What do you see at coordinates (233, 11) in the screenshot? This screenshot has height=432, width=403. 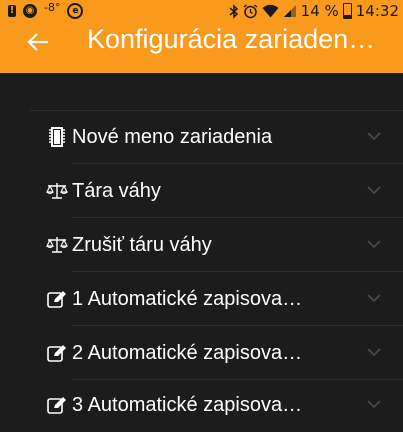 I see `bluetooth-icon` at bounding box center [233, 11].